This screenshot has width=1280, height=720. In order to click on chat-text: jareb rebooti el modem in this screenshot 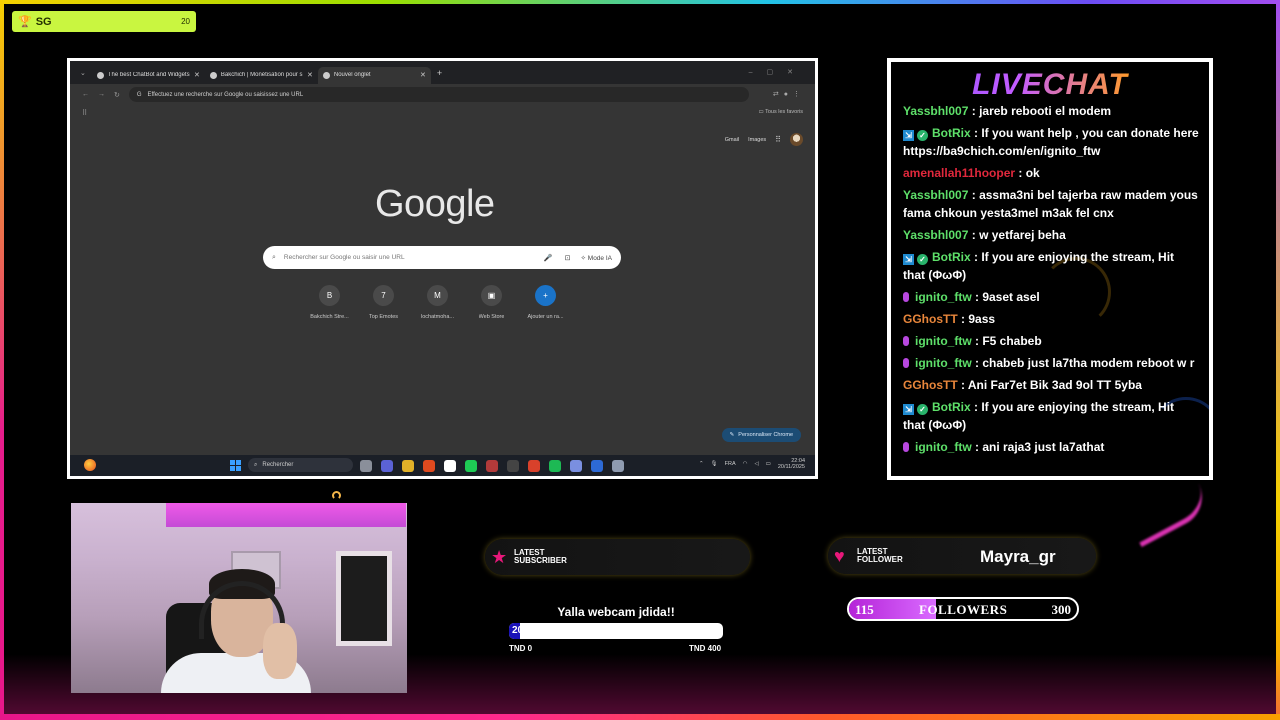, I will do `click(1045, 111)`.